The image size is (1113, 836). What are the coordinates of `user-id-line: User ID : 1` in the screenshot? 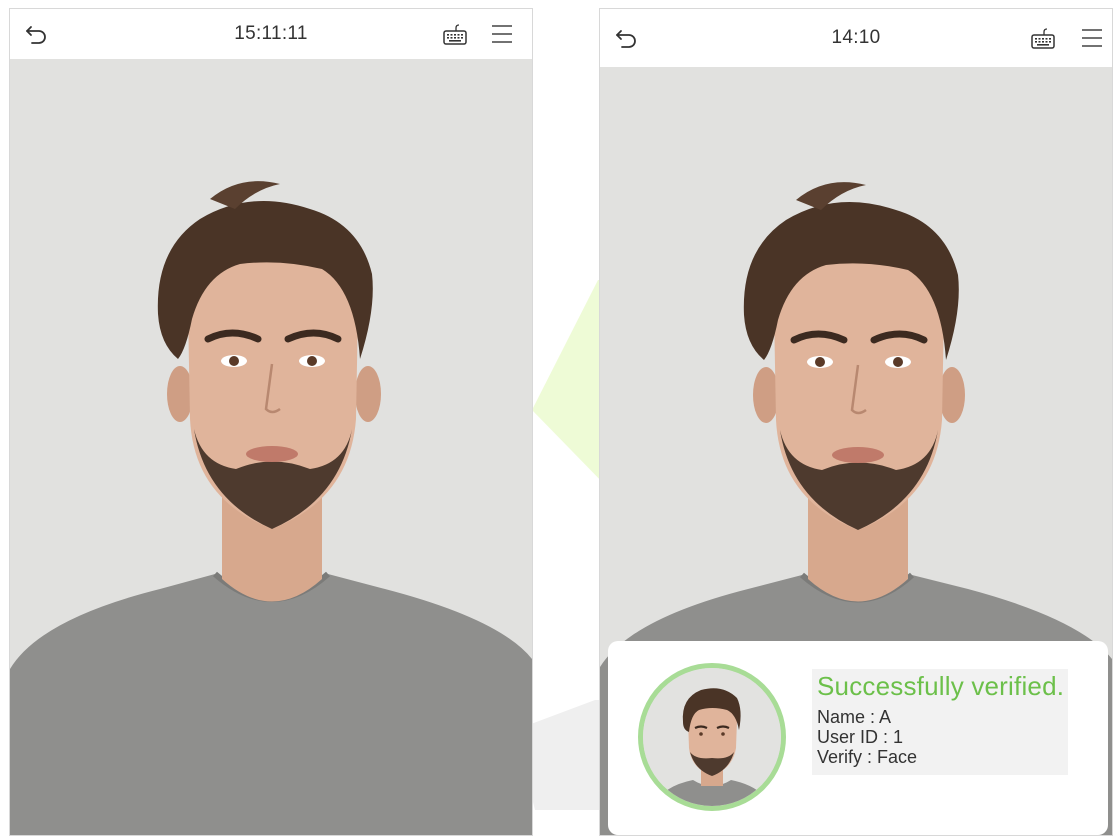 It's located at (860, 737).